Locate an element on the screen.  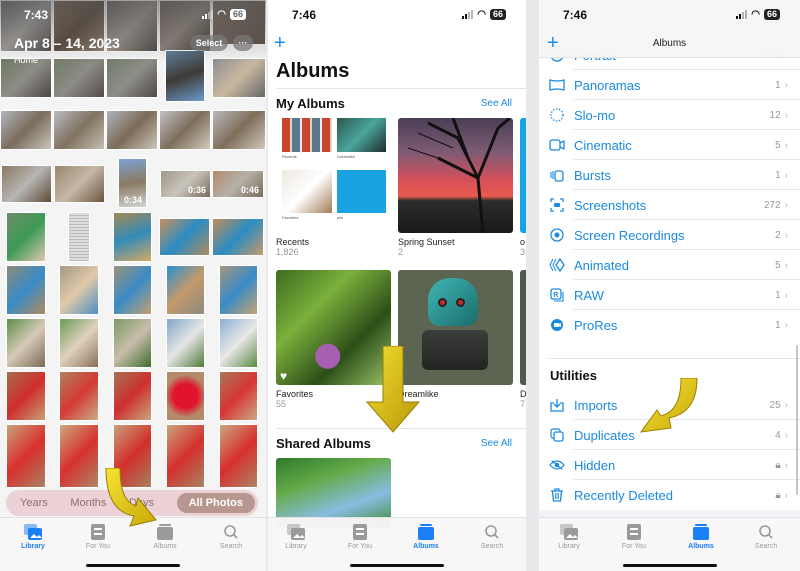
heart-icon: ♥ is located at coordinates (284, 376).